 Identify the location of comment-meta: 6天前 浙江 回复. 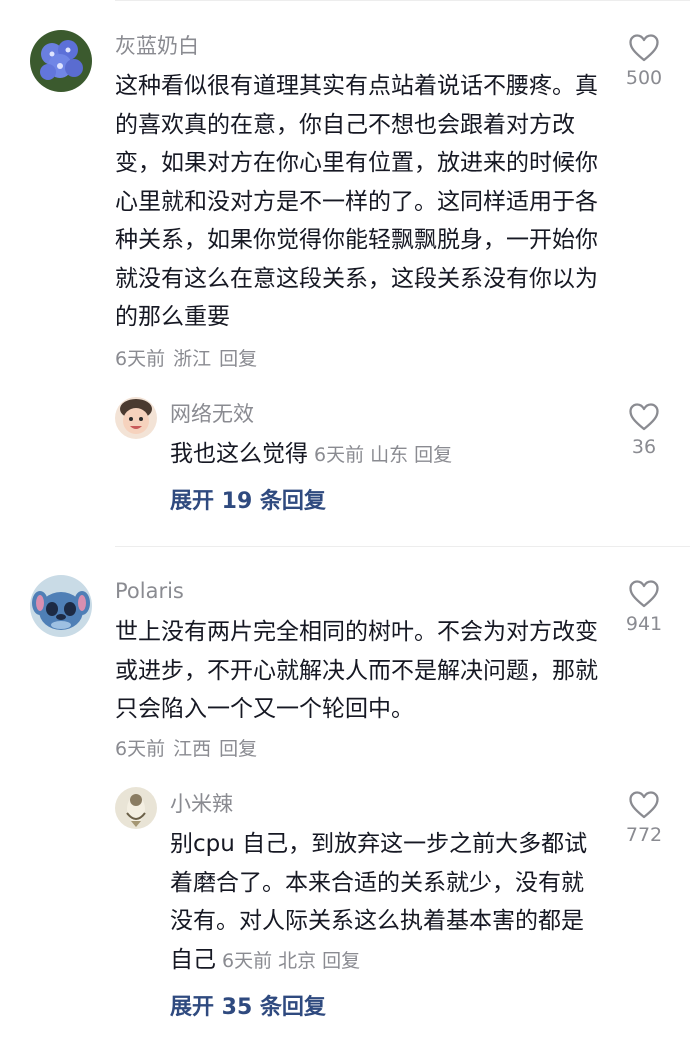
(190, 359).